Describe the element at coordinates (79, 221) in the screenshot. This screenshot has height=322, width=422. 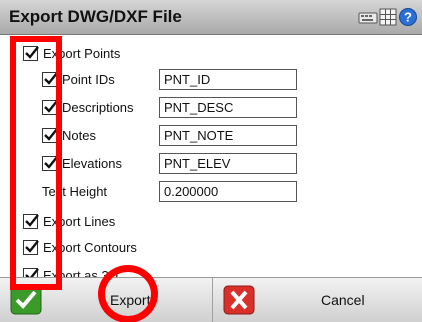
I see `export-lines-label: Export Lines` at that location.